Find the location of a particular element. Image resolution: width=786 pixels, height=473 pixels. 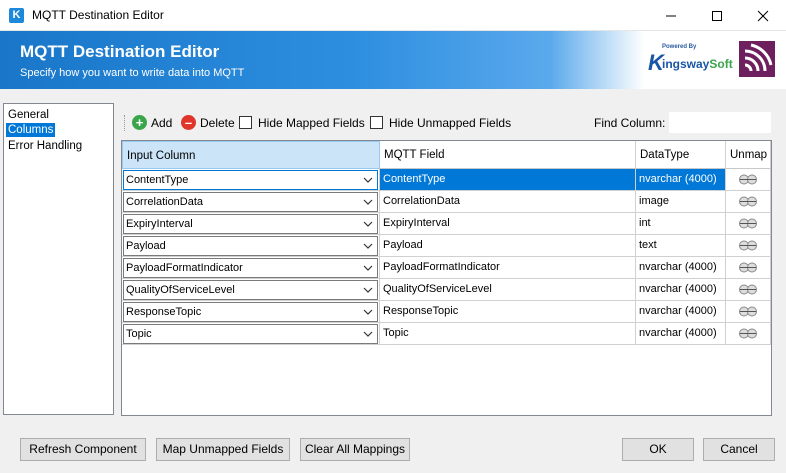

logo-word-b: Soft is located at coordinates (721, 64).